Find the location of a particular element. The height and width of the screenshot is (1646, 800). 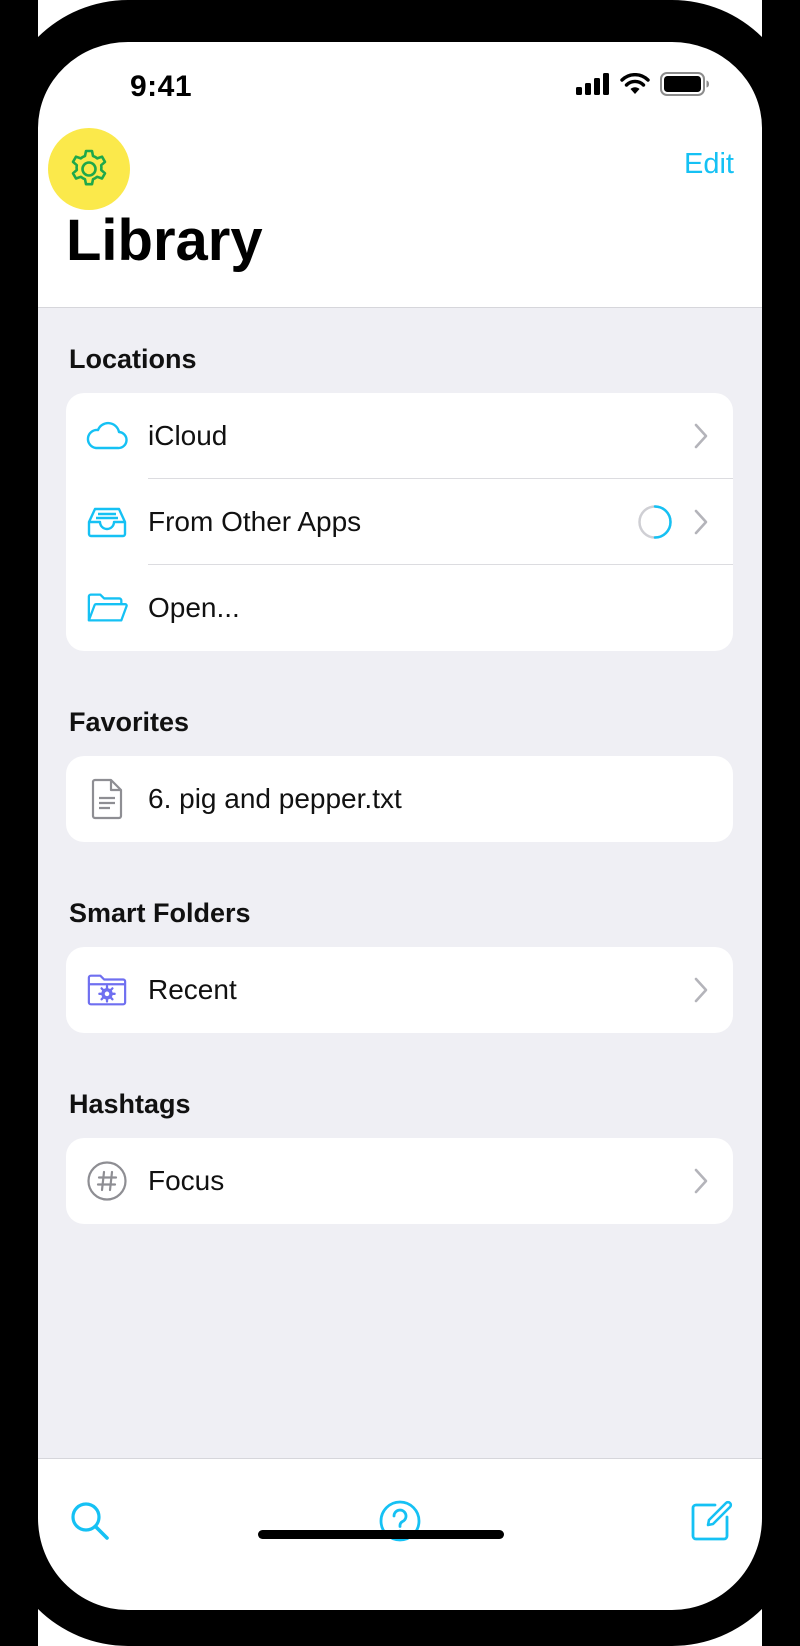

hashtag-item-focus: Focus is located at coordinates (399, 1181).